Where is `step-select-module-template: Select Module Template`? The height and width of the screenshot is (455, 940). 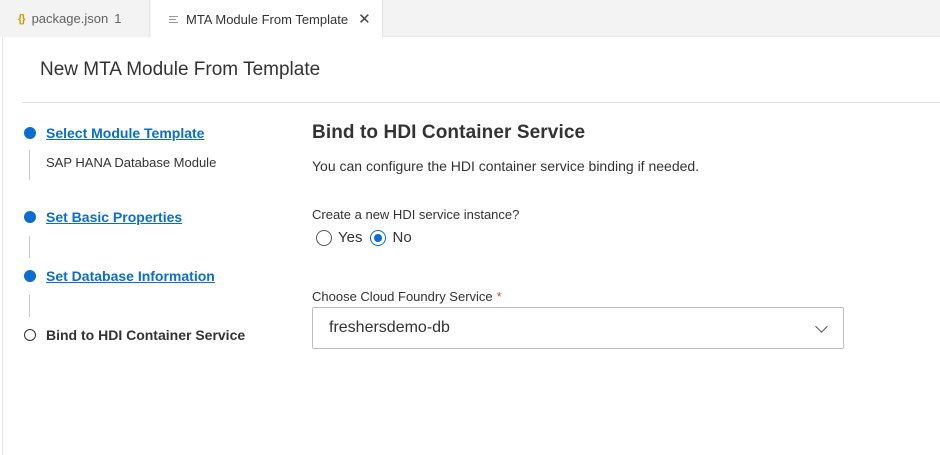 step-select-module-template: Select Module Template is located at coordinates (125, 133).